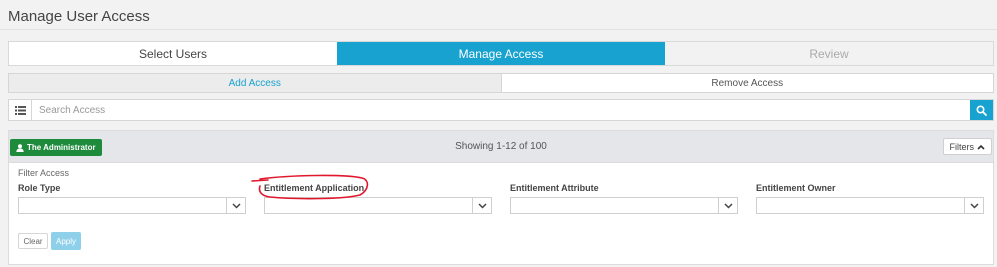 The height and width of the screenshot is (267, 997). What do you see at coordinates (378, 205) in the screenshot?
I see `entitlement-application-select` at bounding box center [378, 205].